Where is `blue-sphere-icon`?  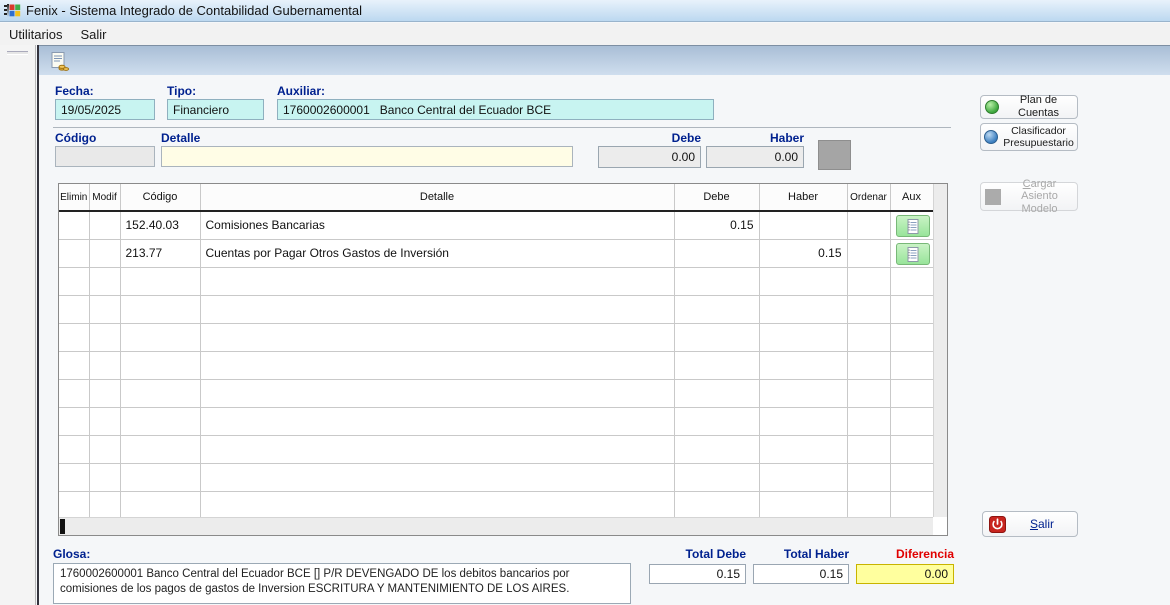
blue-sphere-icon is located at coordinates (991, 137).